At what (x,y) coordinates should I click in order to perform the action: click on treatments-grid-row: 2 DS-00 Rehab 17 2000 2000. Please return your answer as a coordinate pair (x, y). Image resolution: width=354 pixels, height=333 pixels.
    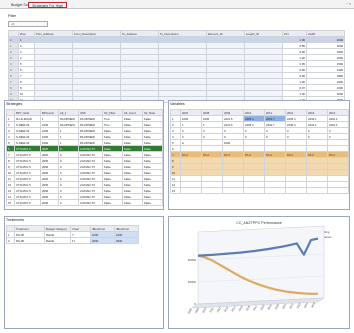
    Looking at the image, I should click on (72, 240).